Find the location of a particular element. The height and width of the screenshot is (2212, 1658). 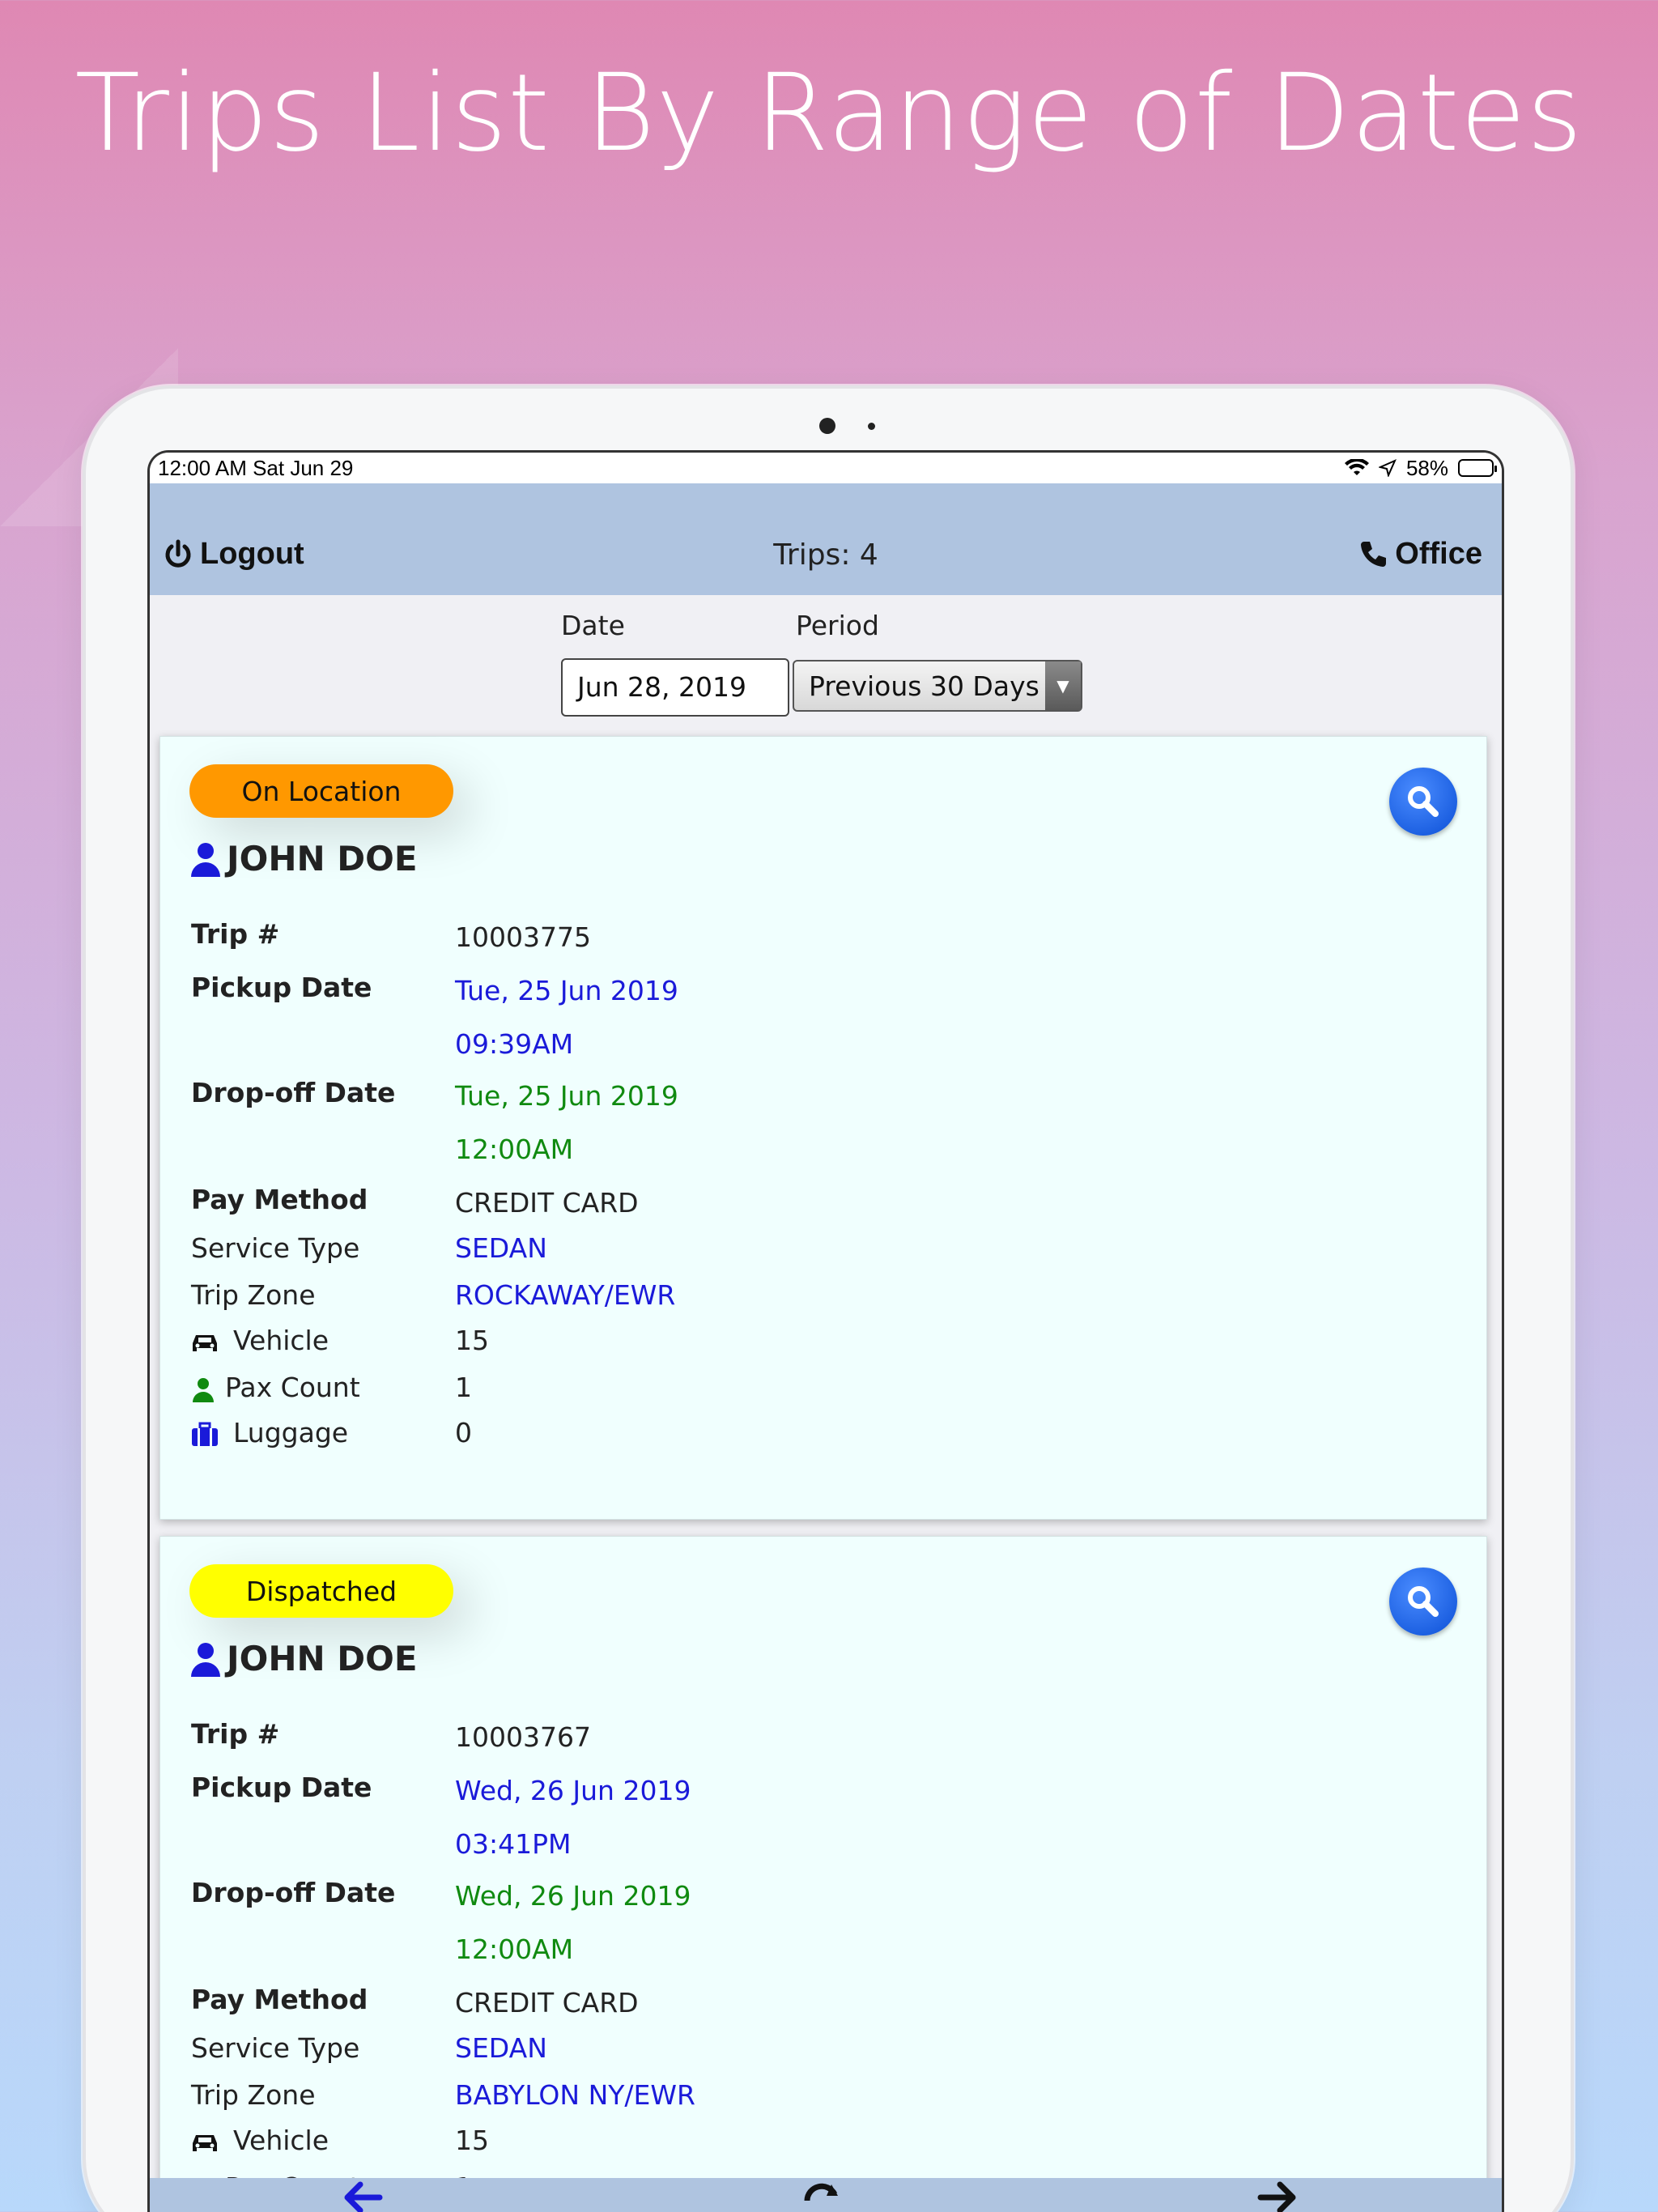

nav-bar: Logout Trips: 4 Office is located at coordinates (826, 539).